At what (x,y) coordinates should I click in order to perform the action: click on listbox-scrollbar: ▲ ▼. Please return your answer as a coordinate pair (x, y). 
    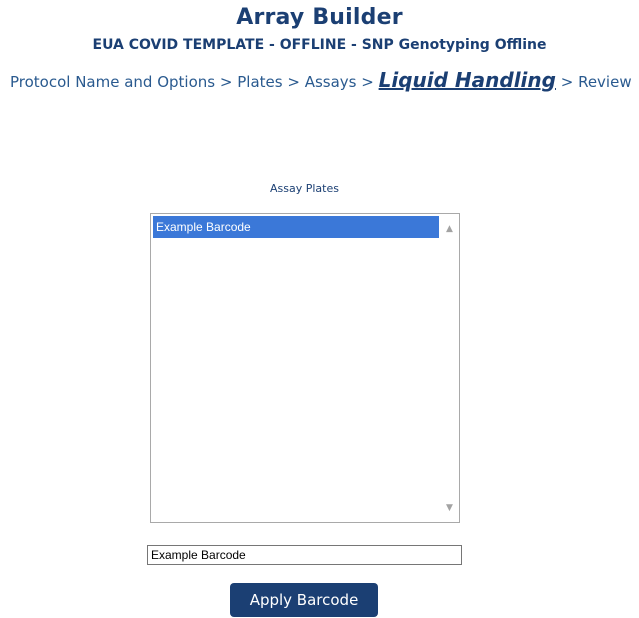
    Looking at the image, I should click on (449, 368).